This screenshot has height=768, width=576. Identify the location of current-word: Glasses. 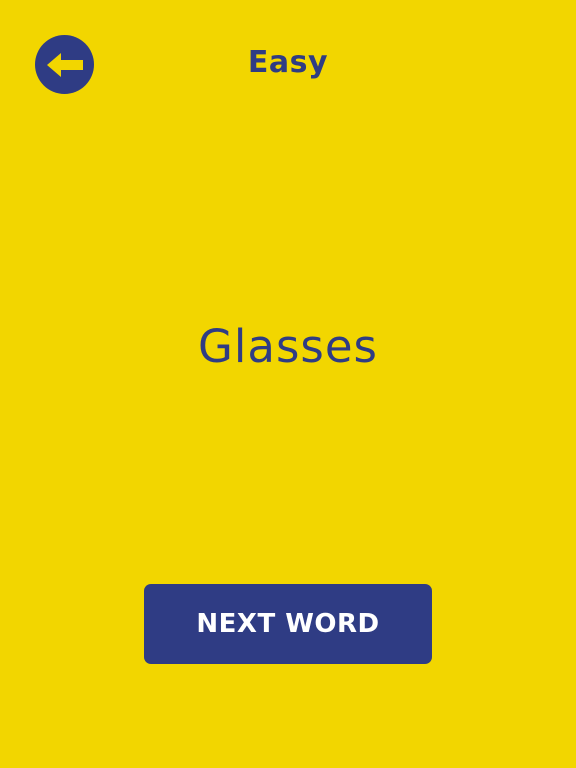
(288, 346).